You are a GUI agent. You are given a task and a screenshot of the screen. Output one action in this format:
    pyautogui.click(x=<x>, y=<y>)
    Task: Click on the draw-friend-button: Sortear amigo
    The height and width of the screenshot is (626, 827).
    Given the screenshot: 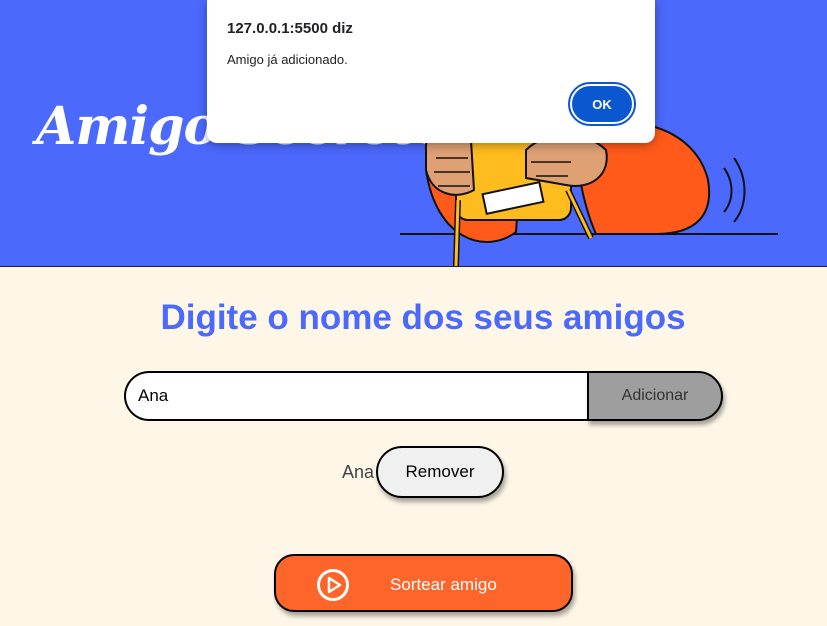 What is the action you would take?
    pyautogui.click(x=423, y=583)
    